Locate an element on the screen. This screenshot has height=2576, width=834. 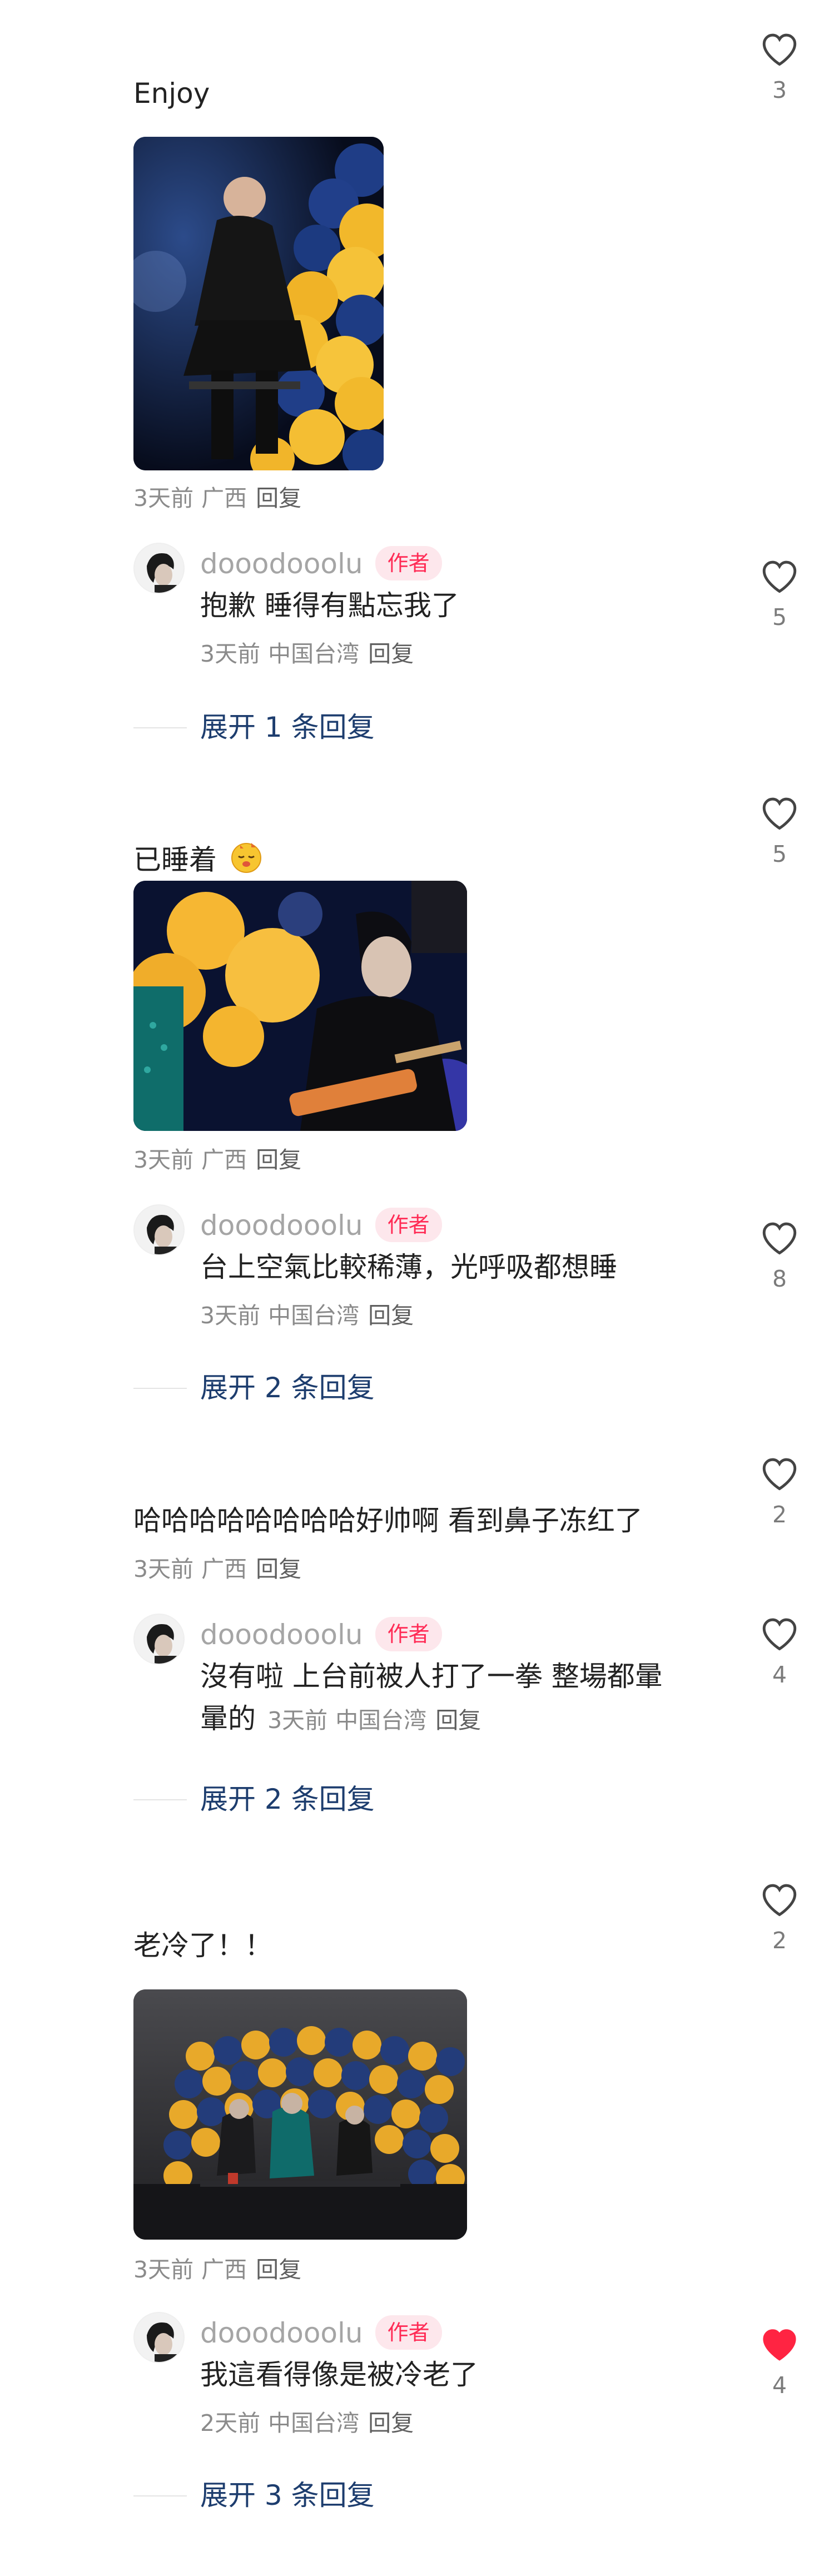
expand-replies-button: 展开 1 条回复 is located at coordinates (287, 727).